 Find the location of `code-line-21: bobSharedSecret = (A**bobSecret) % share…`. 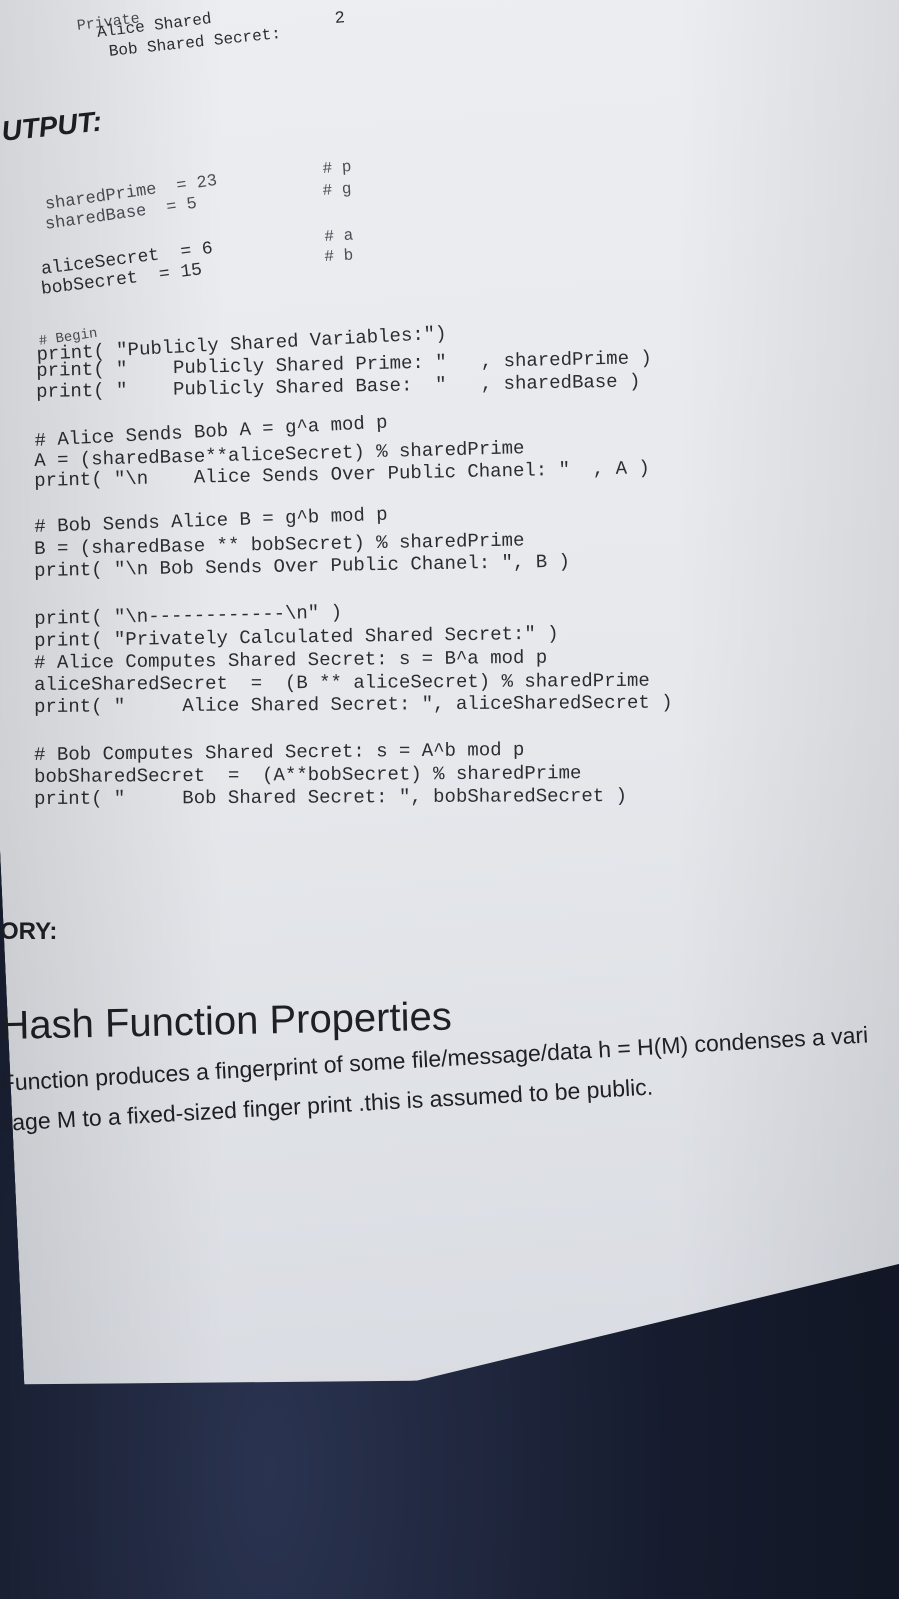

code-line-21: bobSharedSecret = (A**bobSecret) % share… is located at coordinates (308, 775).